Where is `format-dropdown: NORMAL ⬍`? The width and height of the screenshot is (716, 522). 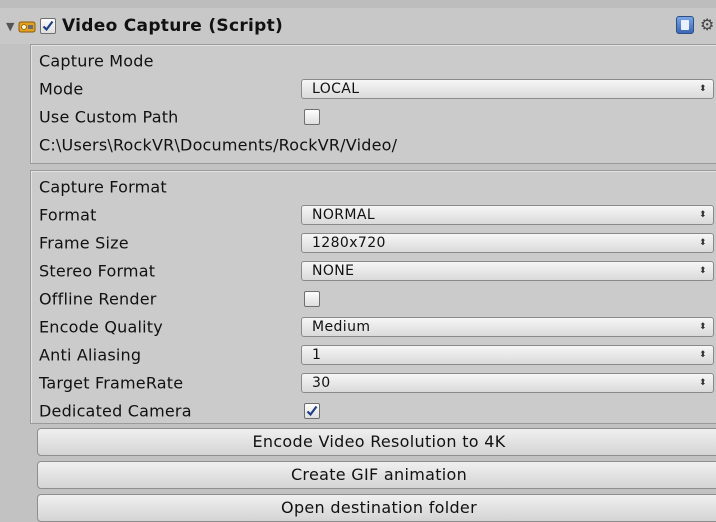 format-dropdown: NORMAL ⬍ is located at coordinates (507, 215).